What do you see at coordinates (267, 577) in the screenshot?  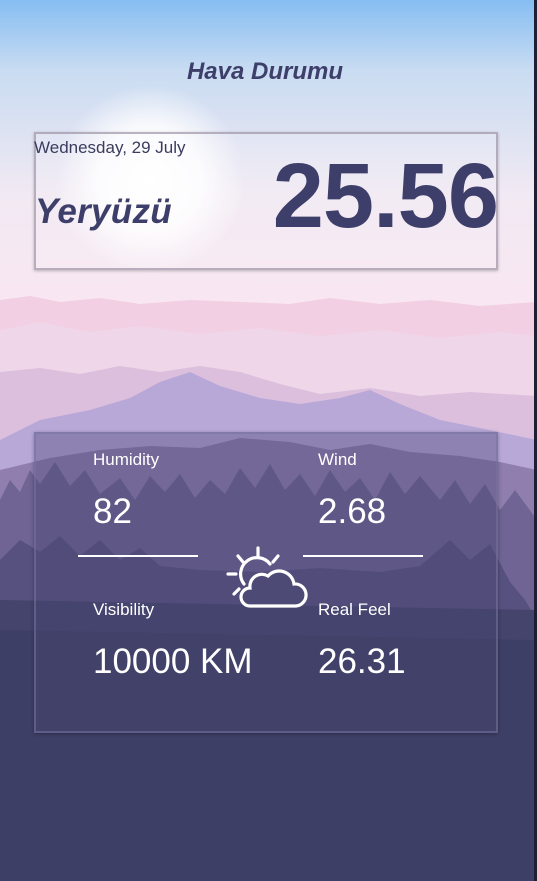 I see `partly-sunny-icon` at bounding box center [267, 577].